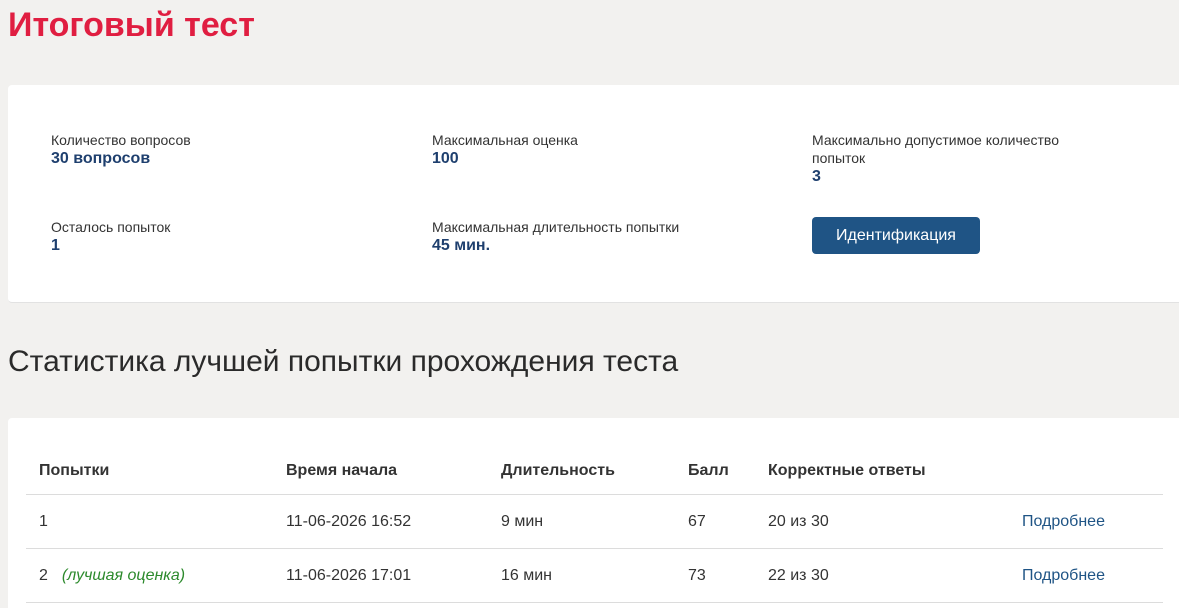 The image size is (1179, 608). What do you see at coordinates (461, 245) in the screenshot?
I see `max-duration-value: 45 мин.` at bounding box center [461, 245].